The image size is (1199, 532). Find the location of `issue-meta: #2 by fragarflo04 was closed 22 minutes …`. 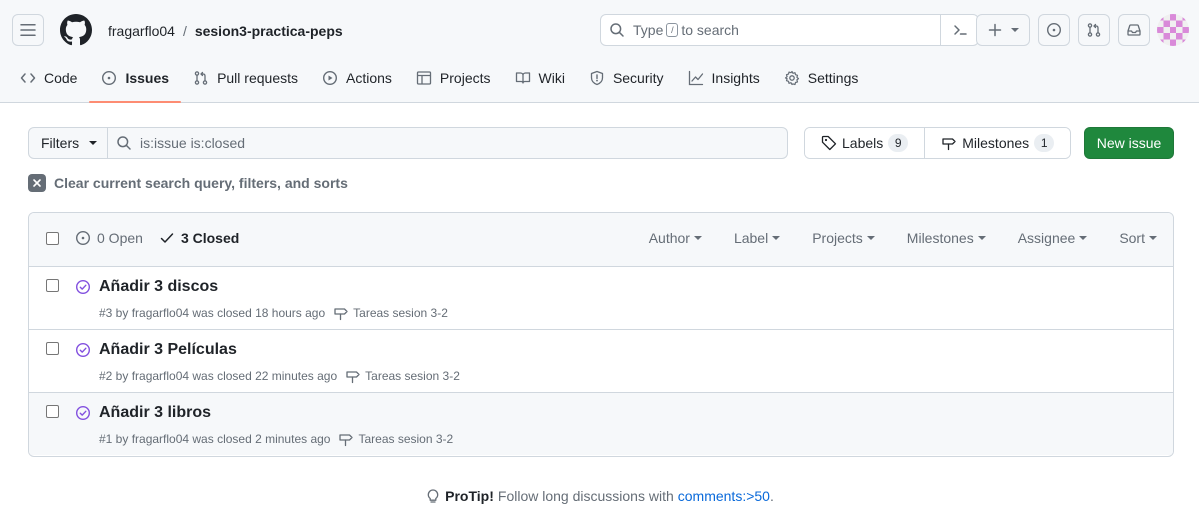

issue-meta: #2 by fragarflo04 was closed 22 minutes … is located at coordinates (279, 376).